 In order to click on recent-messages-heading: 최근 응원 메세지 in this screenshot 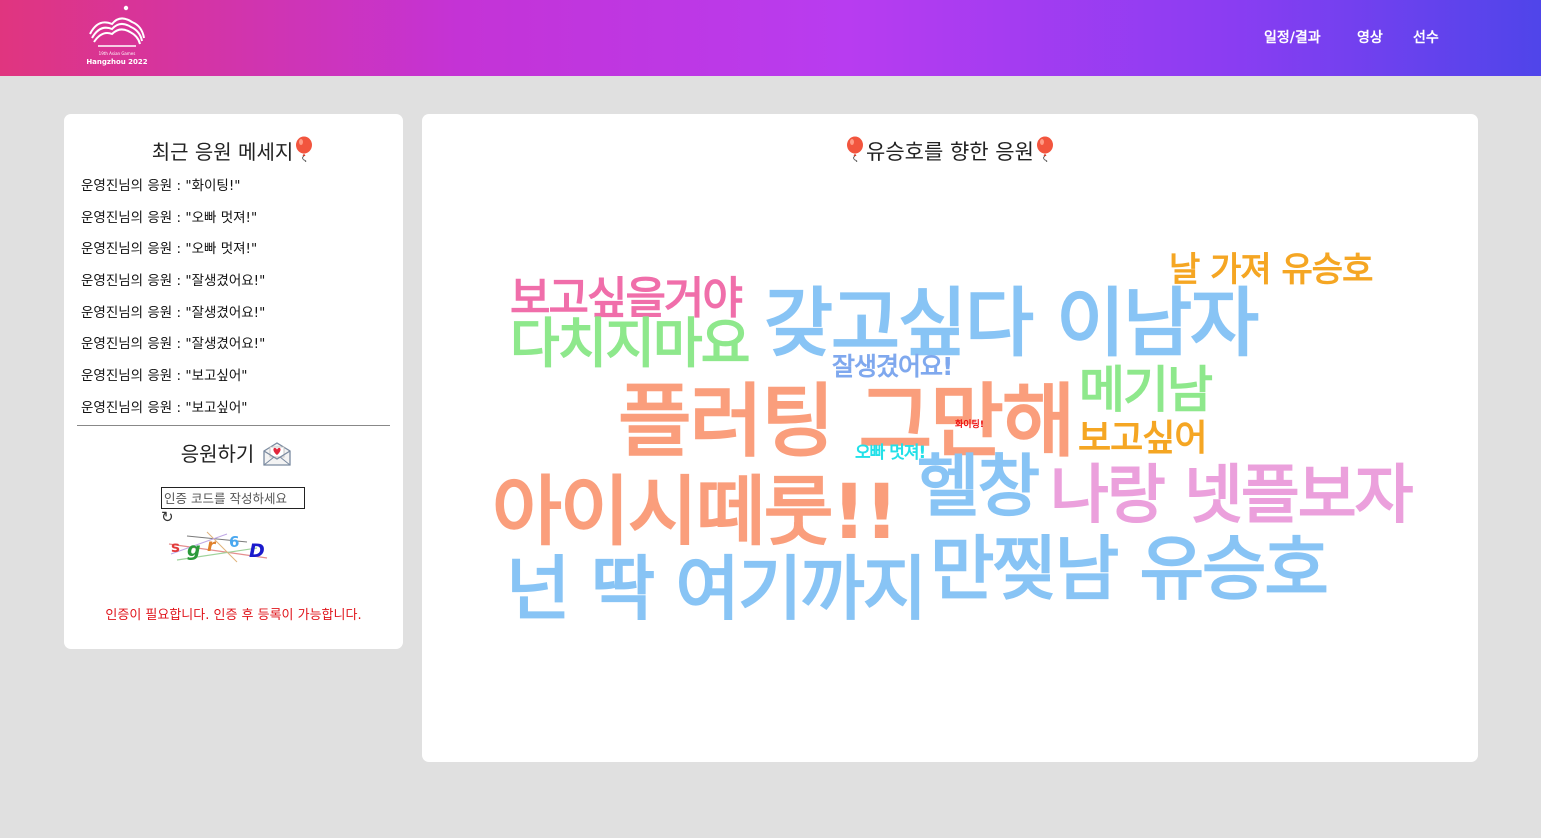, I will do `click(233, 150)`.